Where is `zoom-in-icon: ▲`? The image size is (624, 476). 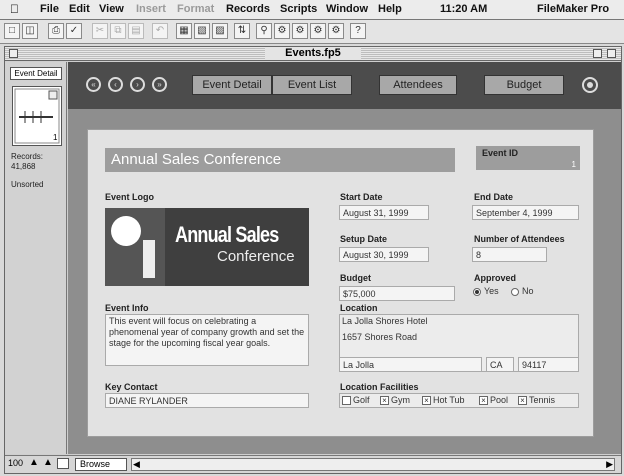 zoom-in-icon: ▲ is located at coordinates (48, 462).